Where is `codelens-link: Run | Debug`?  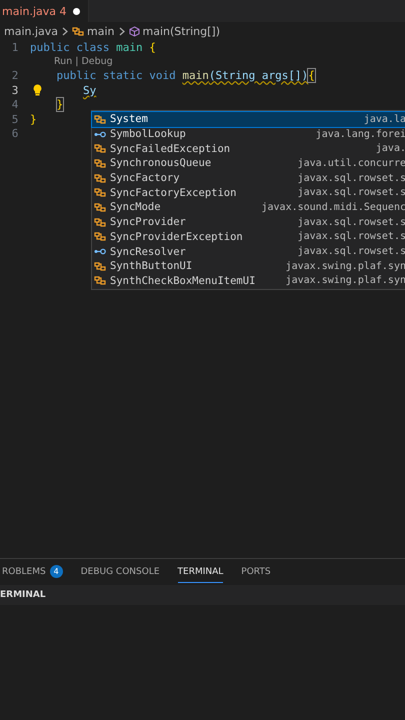
codelens-link: Run | Debug is located at coordinates (83, 61).